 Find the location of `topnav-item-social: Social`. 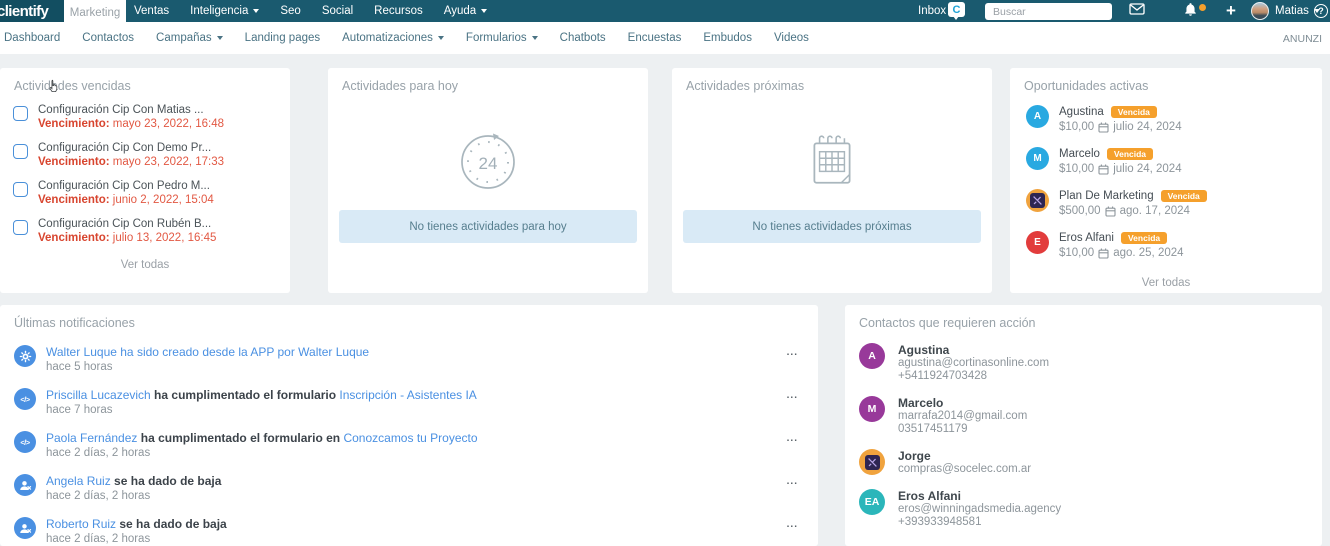

topnav-item-social: Social is located at coordinates (337, 11).